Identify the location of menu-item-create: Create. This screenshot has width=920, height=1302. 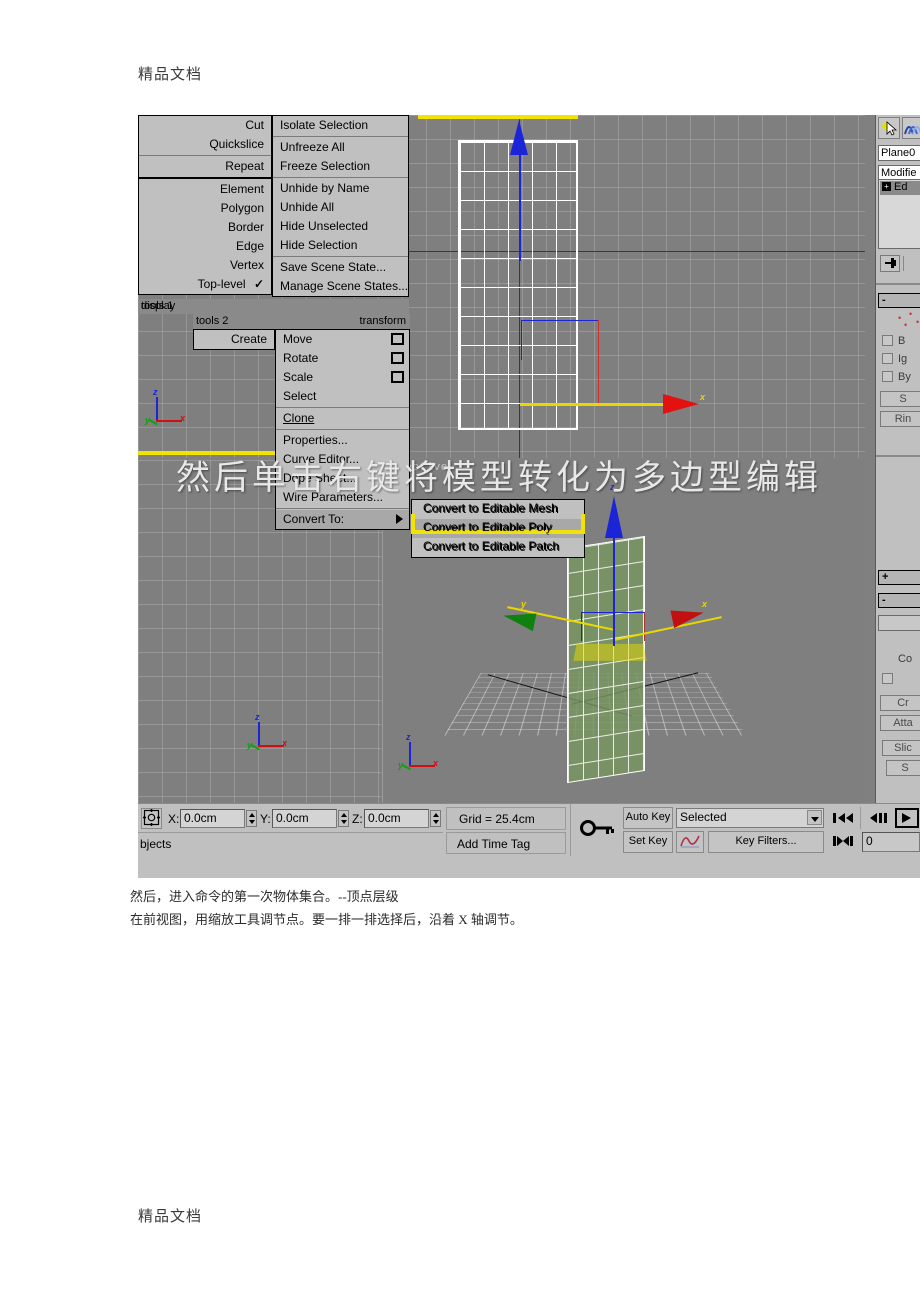
(234, 339).